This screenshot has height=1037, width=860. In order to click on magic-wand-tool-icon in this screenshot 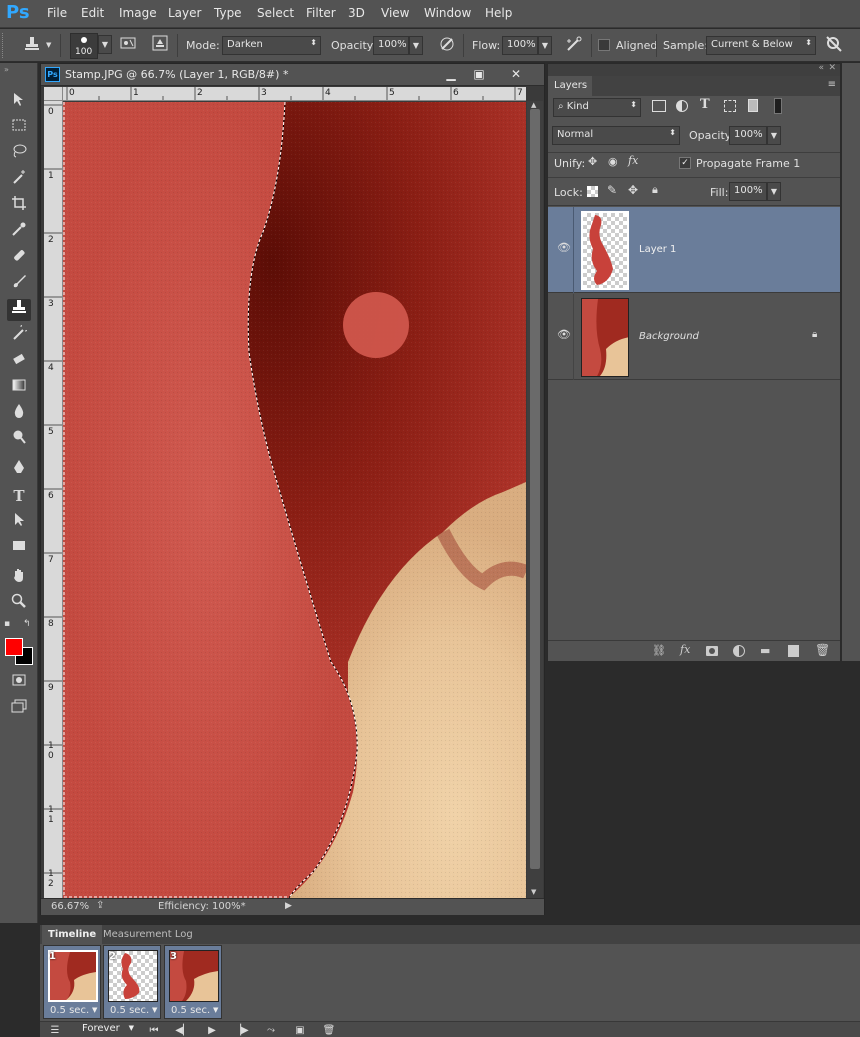, I will do `click(19, 180)`.